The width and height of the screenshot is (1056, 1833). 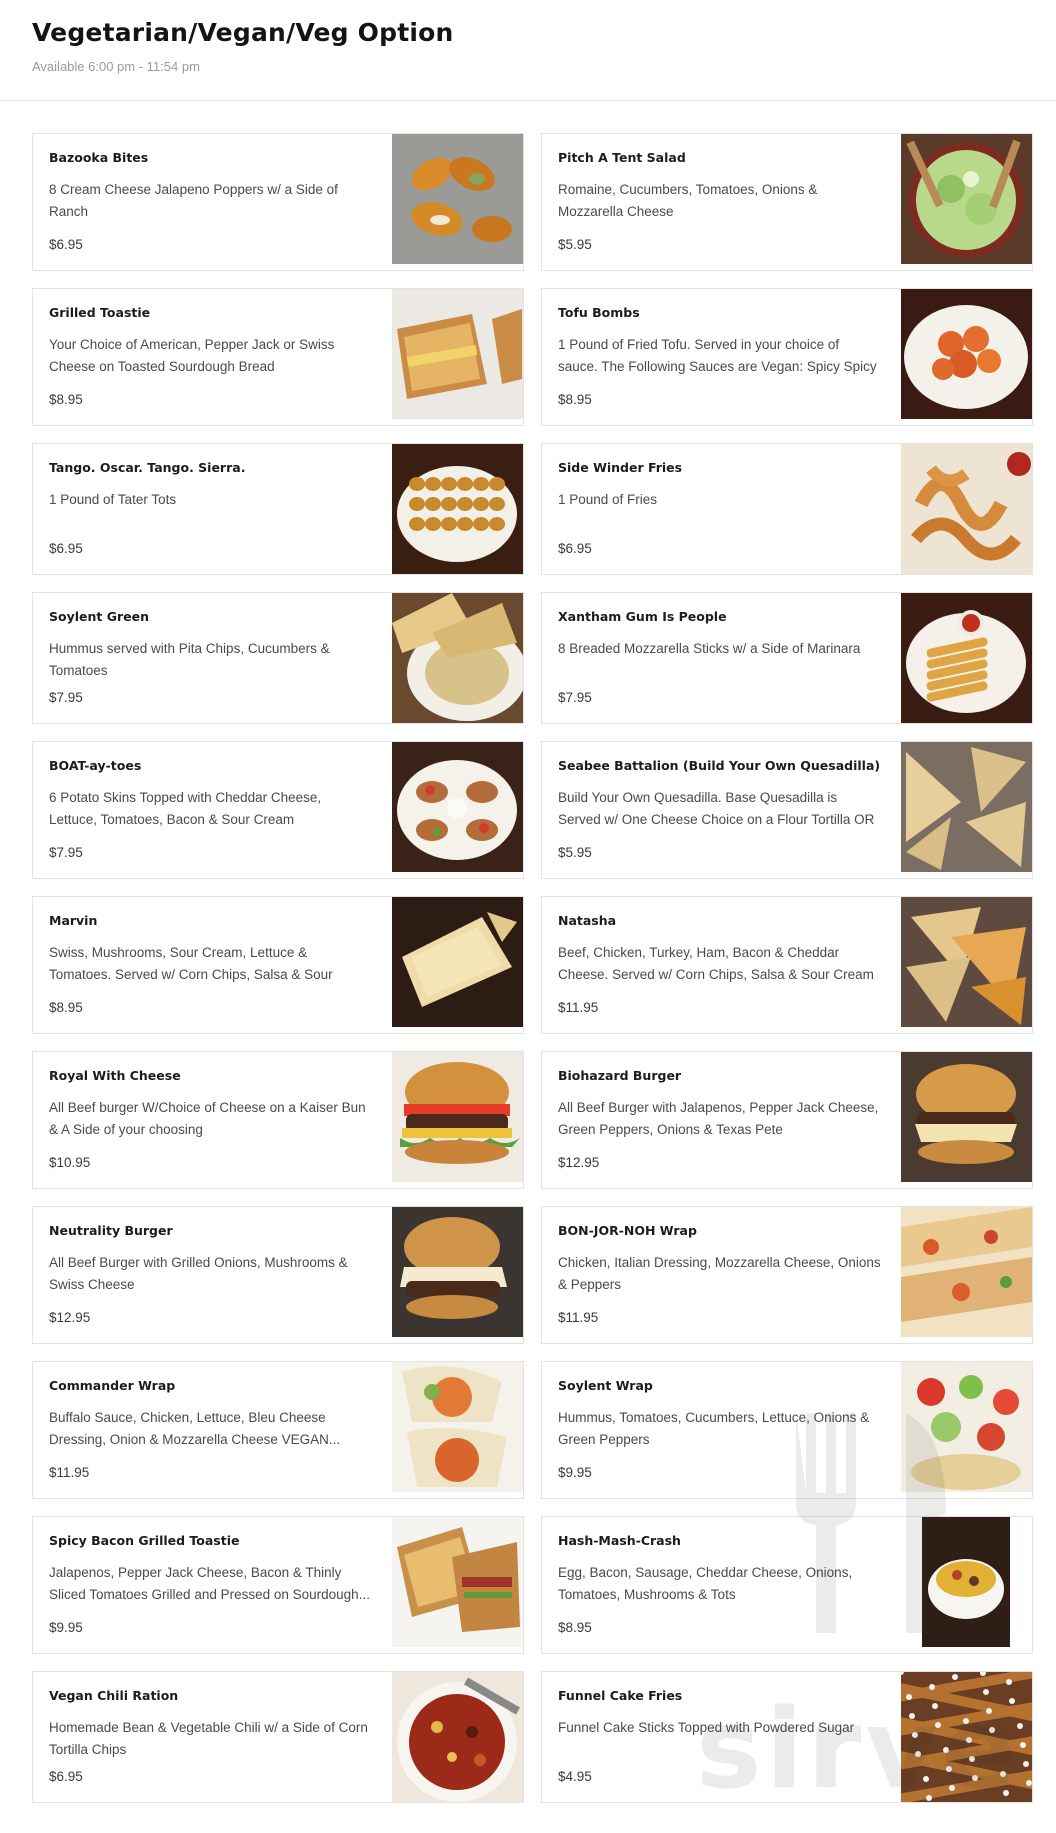 I want to click on menu-item-description: 1 Pound of Fries, so click(x=608, y=499).